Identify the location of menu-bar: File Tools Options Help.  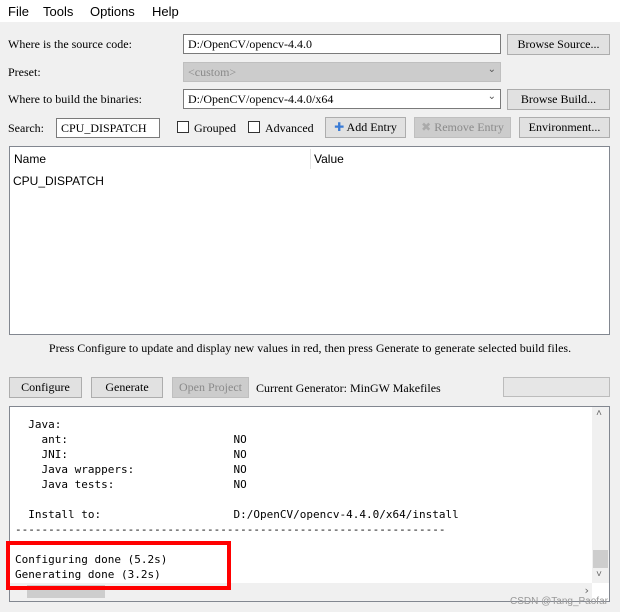
(310, 11).